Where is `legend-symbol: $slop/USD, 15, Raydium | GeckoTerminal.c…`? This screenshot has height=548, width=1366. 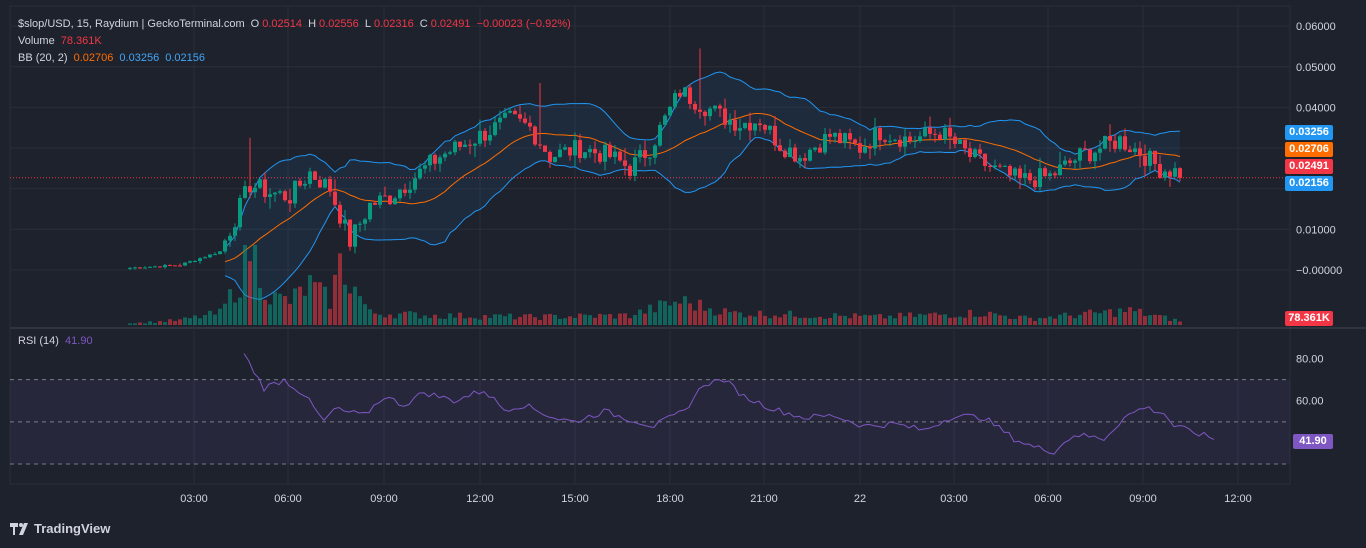 legend-symbol: $slop/USD, 15, Raydium | GeckoTerminal.c… is located at coordinates (131, 24).